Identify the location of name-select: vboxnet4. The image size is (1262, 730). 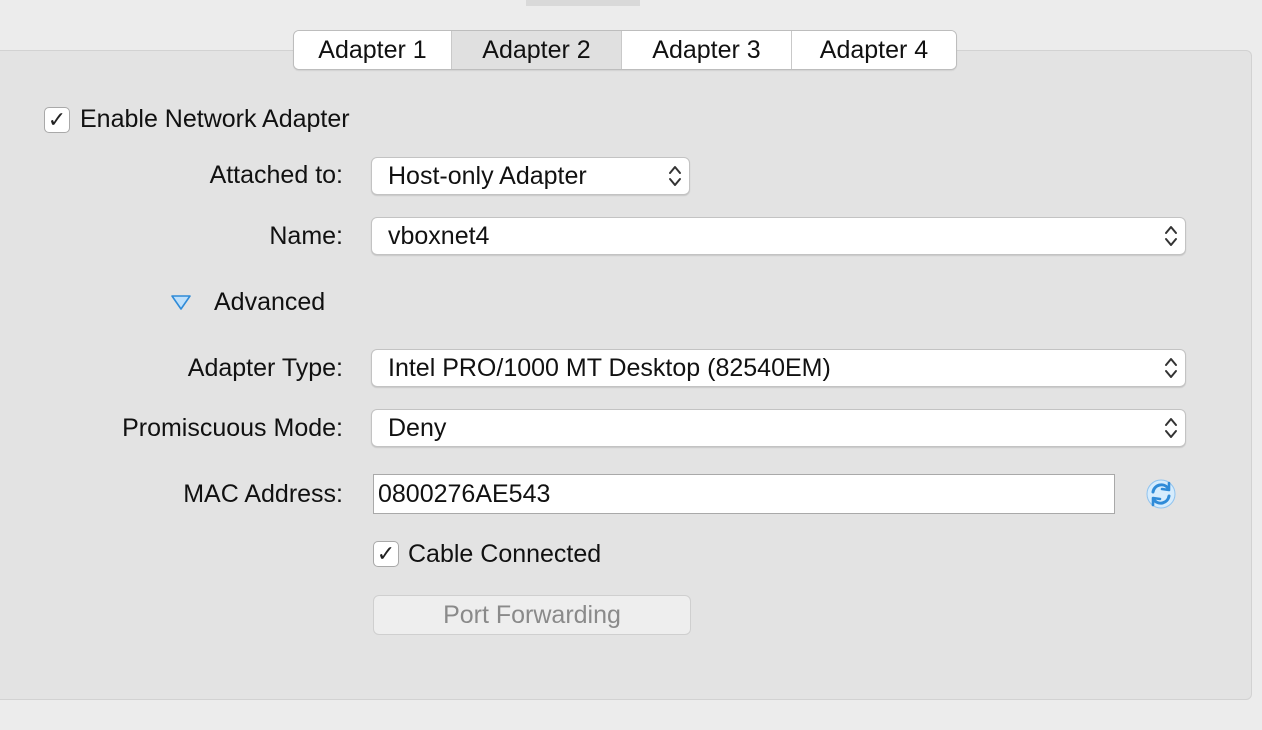
(778, 236).